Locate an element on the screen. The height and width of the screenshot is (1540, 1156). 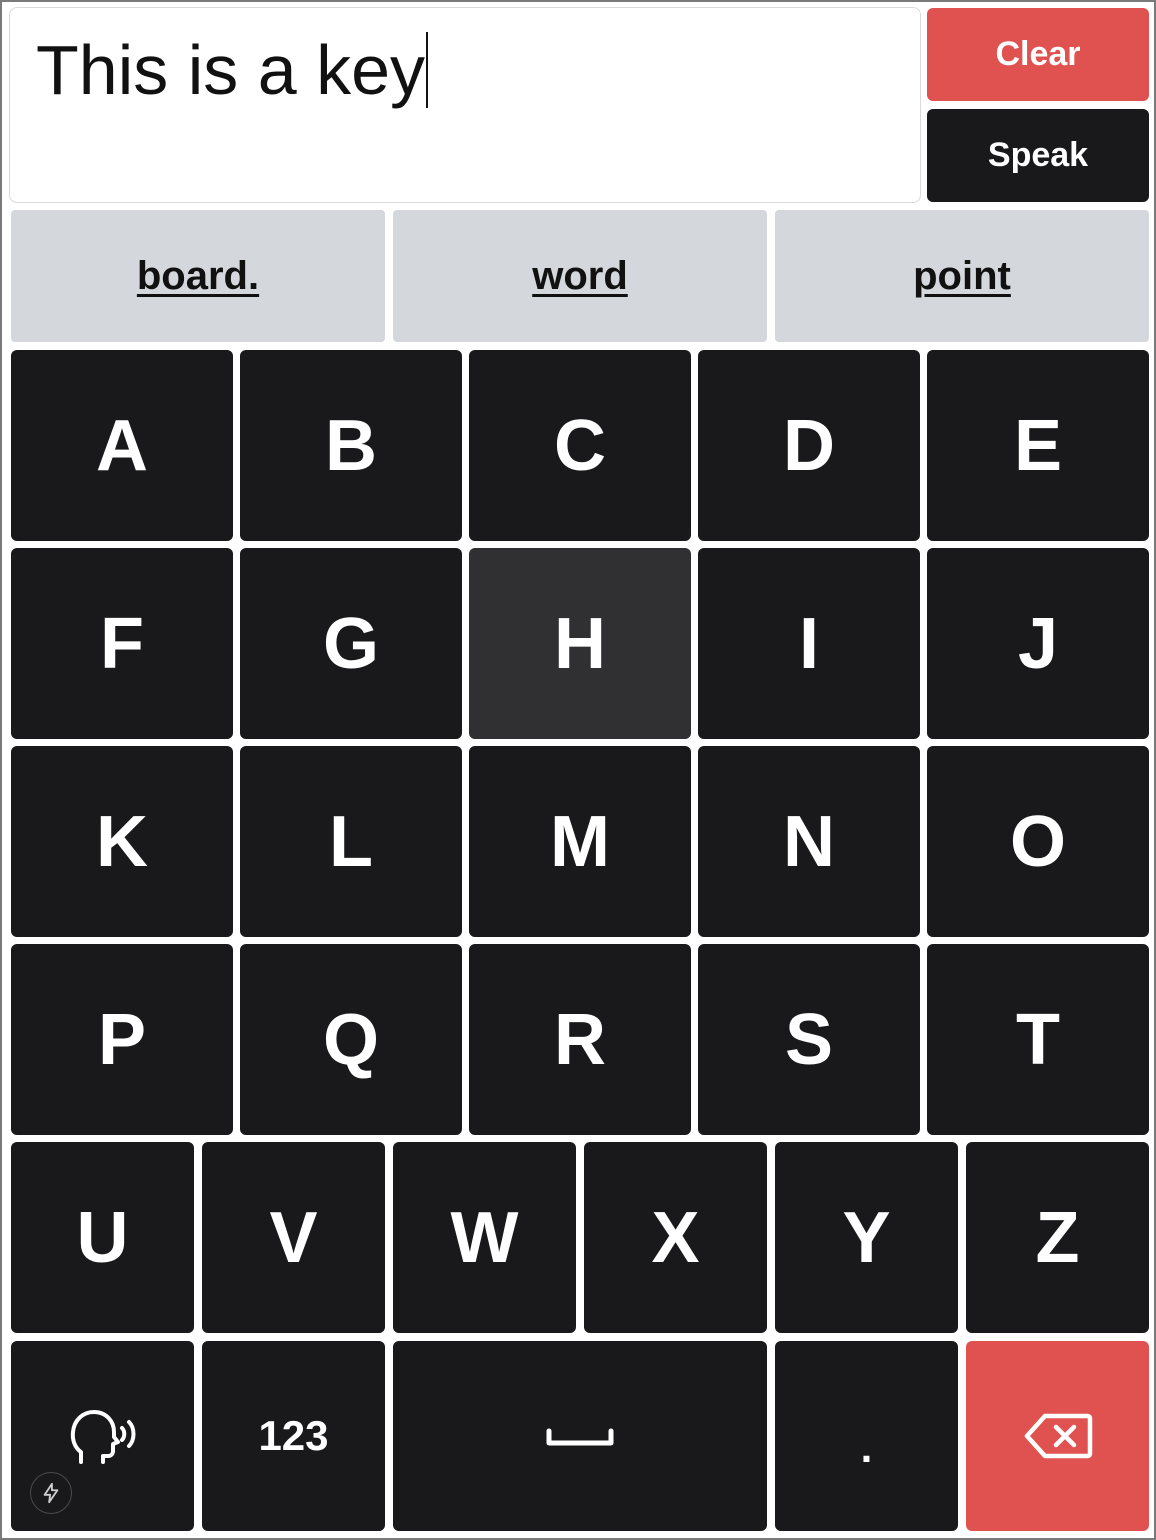
key-x: X is located at coordinates (675, 1237).